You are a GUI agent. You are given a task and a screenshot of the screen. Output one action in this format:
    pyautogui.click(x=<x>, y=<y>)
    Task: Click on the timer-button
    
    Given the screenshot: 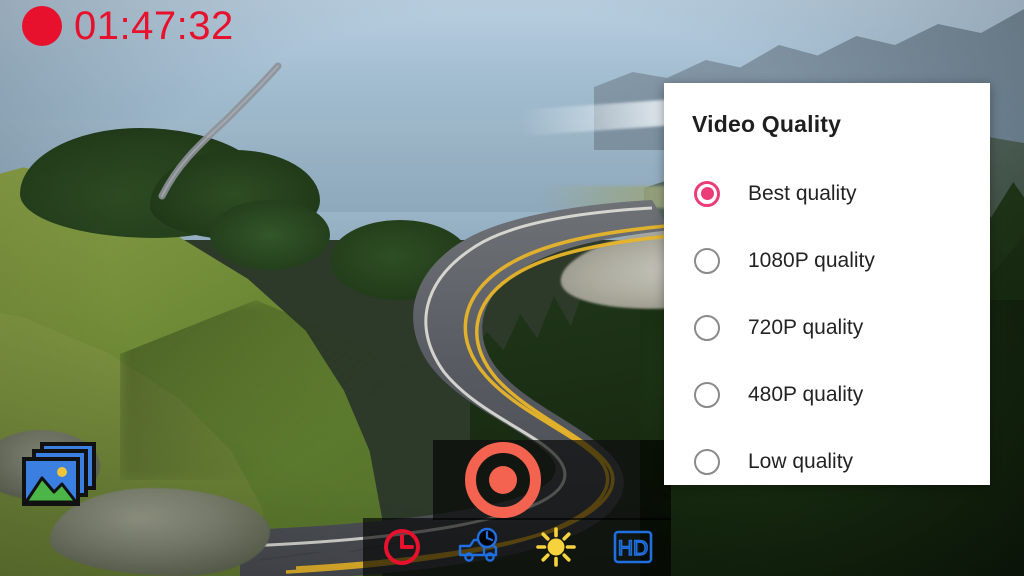 What is the action you would take?
    pyautogui.click(x=401, y=547)
    